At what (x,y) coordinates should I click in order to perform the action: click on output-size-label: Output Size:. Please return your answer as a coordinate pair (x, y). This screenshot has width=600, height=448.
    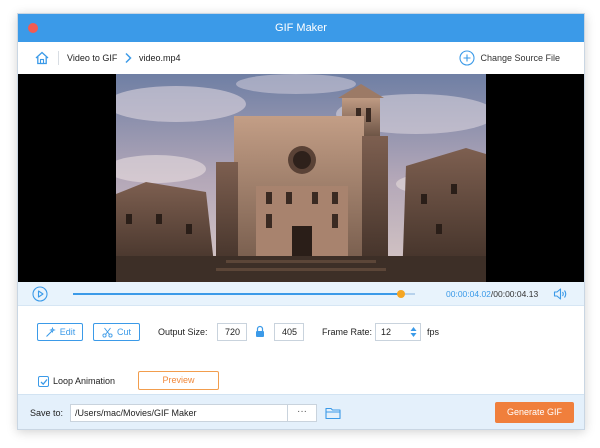
    Looking at the image, I should click on (183, 332).